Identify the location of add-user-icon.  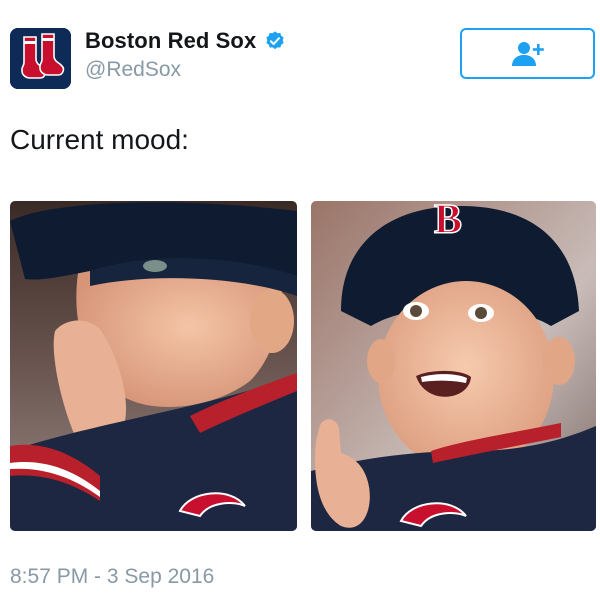
(527, 53).